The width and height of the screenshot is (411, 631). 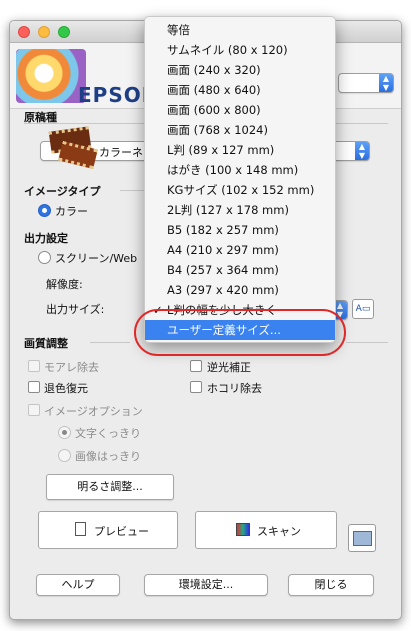 What do you see at coordinates (240, 190) in the screenshot?
I see `menu-item-kg-size: KGサイズ (102 x 152 mm)` at bounding box center [240, 190].